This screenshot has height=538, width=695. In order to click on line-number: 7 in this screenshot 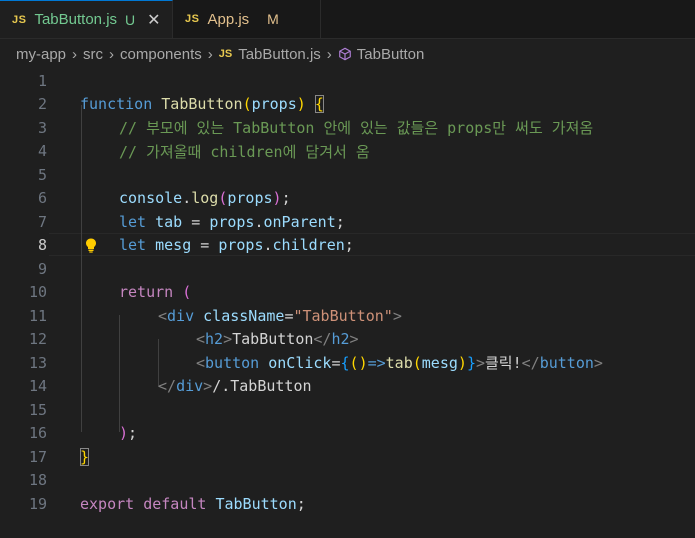, I will do `click(42, 221)`.